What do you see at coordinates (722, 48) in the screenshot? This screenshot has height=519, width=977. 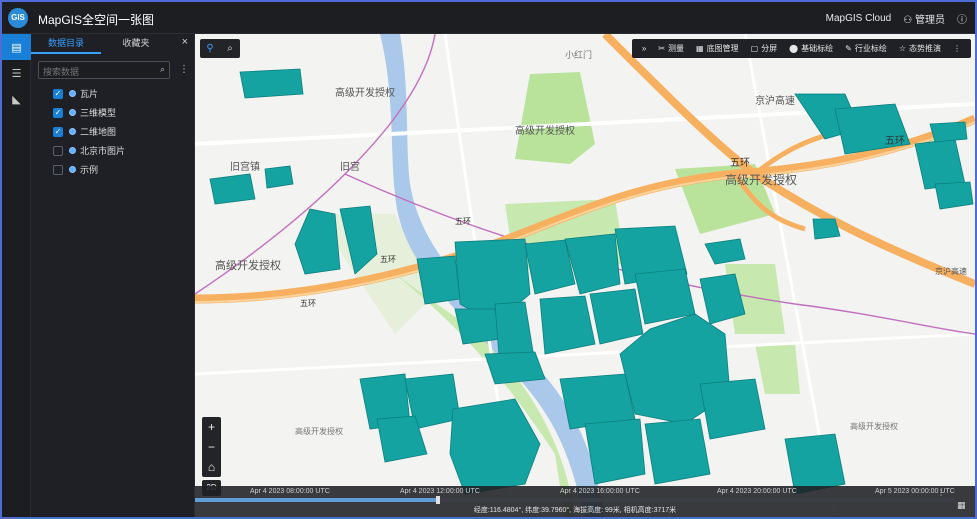 I see `toolbar-label: 底图管理` at bounding box center [722, 48].